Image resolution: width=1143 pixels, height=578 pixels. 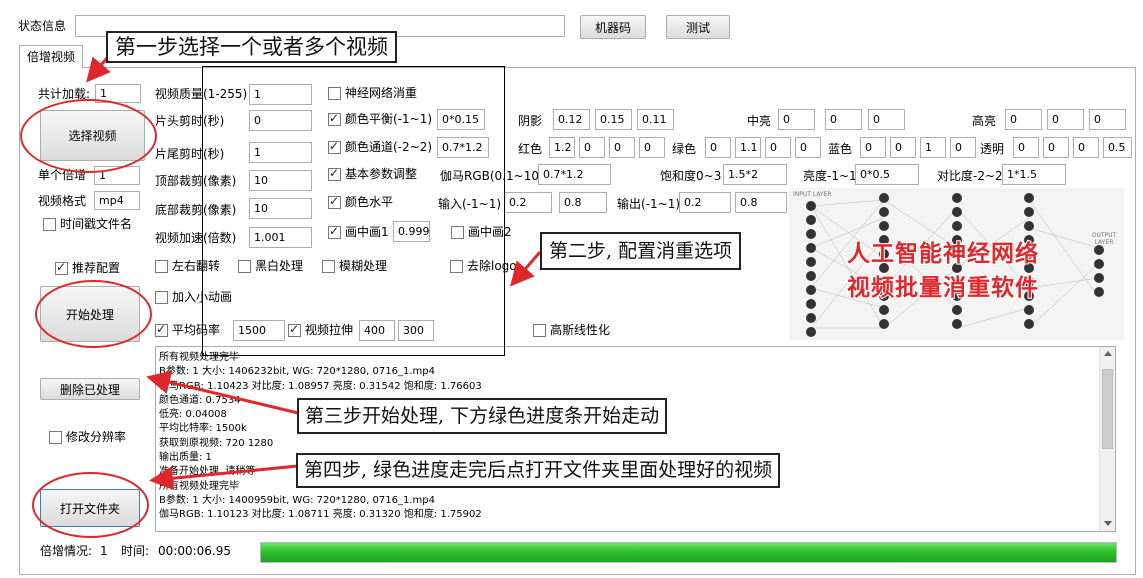 What do you see at coordinates (574, 174) in the screenshot?
I see `gamma-field: 0.7*1.2` at bounding box center [574, 174].